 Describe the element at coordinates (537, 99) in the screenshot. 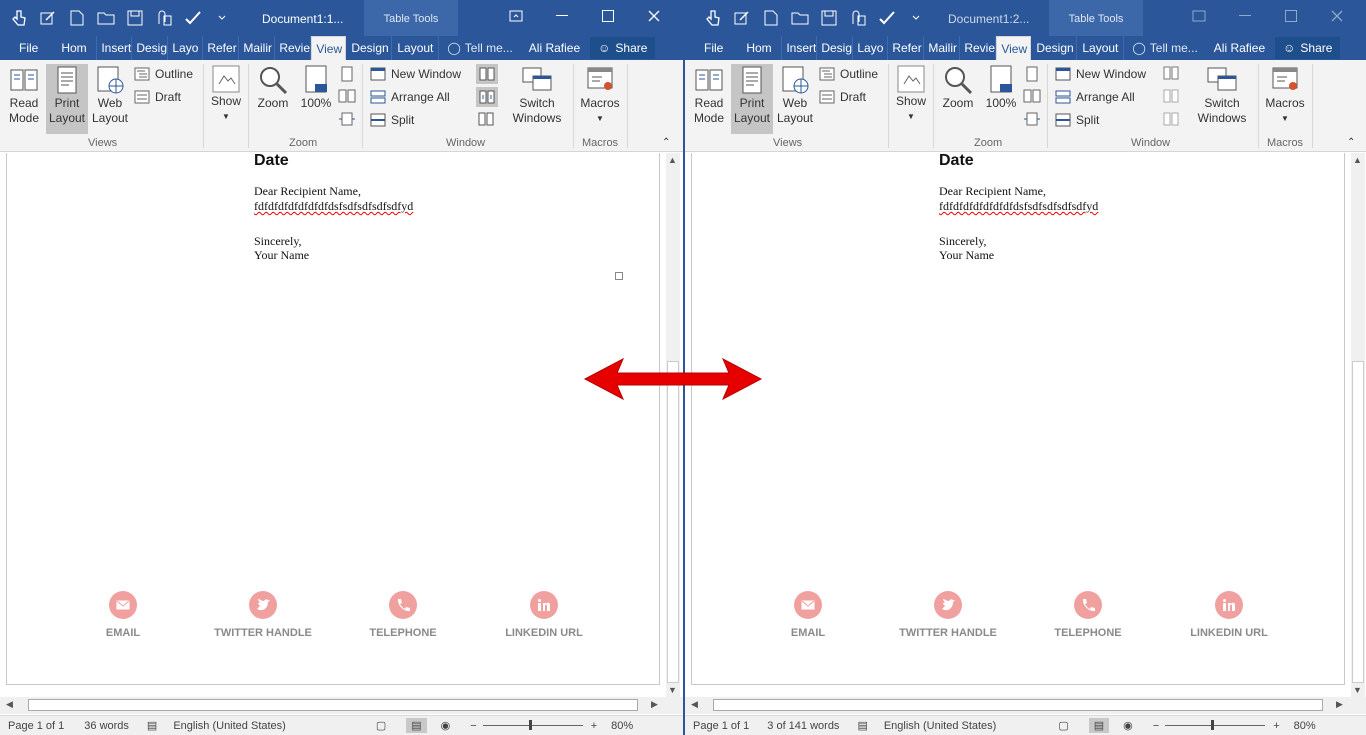

I see `switch-windows-button: Switch Windows` at that location.